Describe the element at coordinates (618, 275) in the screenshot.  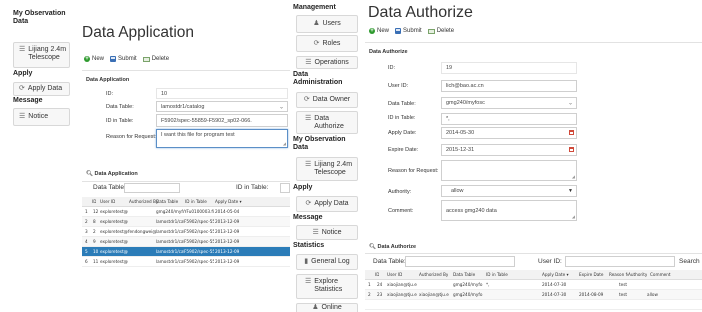
I see `col-header: Reason fo` at that location.